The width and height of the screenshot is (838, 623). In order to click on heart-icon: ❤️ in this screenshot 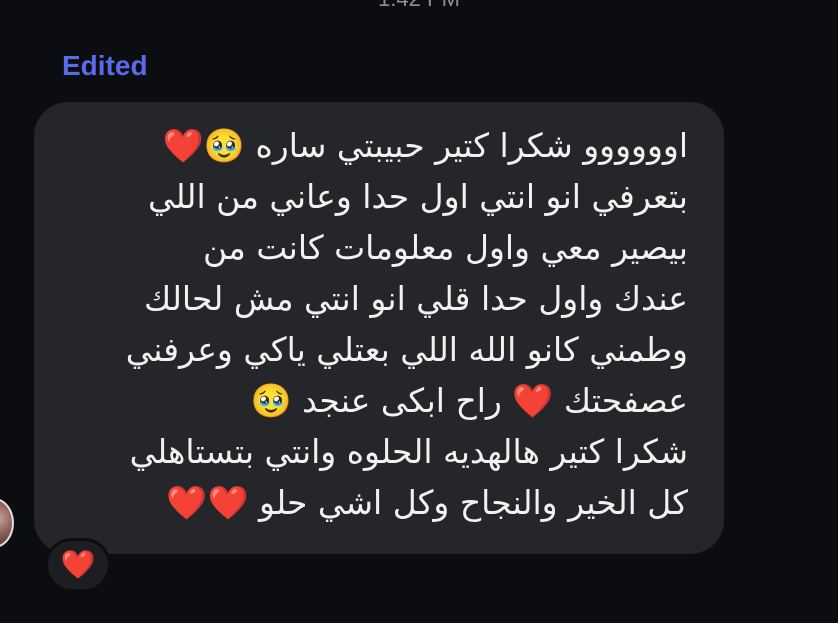, I will do `click(78, 564)`.